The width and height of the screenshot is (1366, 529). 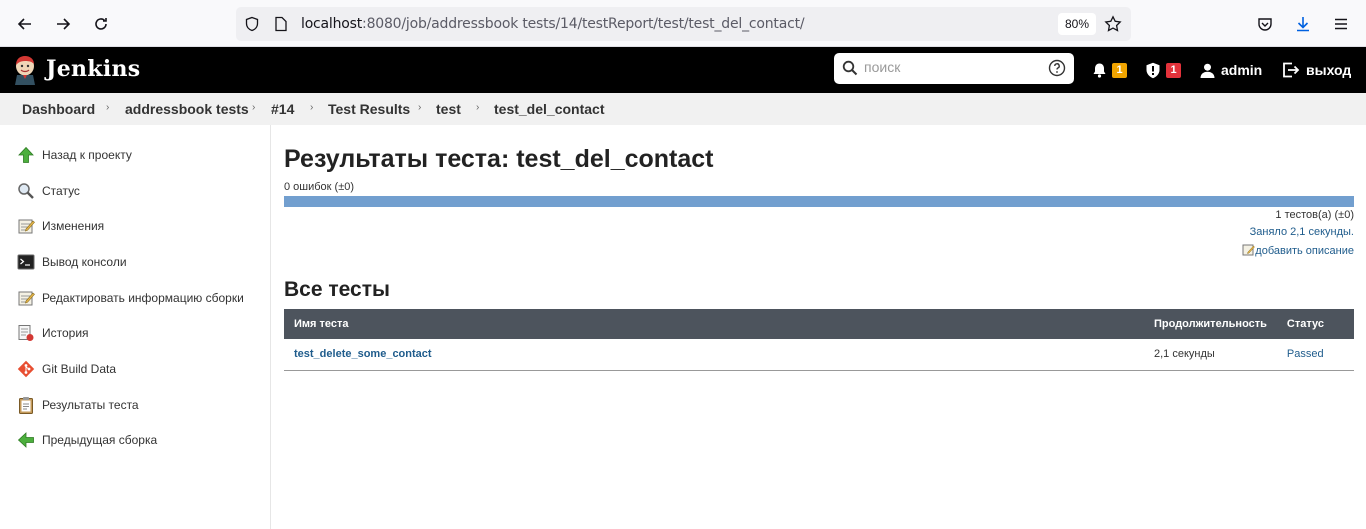 I want to click on sidebar-item-console-output: Вывод консоли, so click(x=71, y=262).